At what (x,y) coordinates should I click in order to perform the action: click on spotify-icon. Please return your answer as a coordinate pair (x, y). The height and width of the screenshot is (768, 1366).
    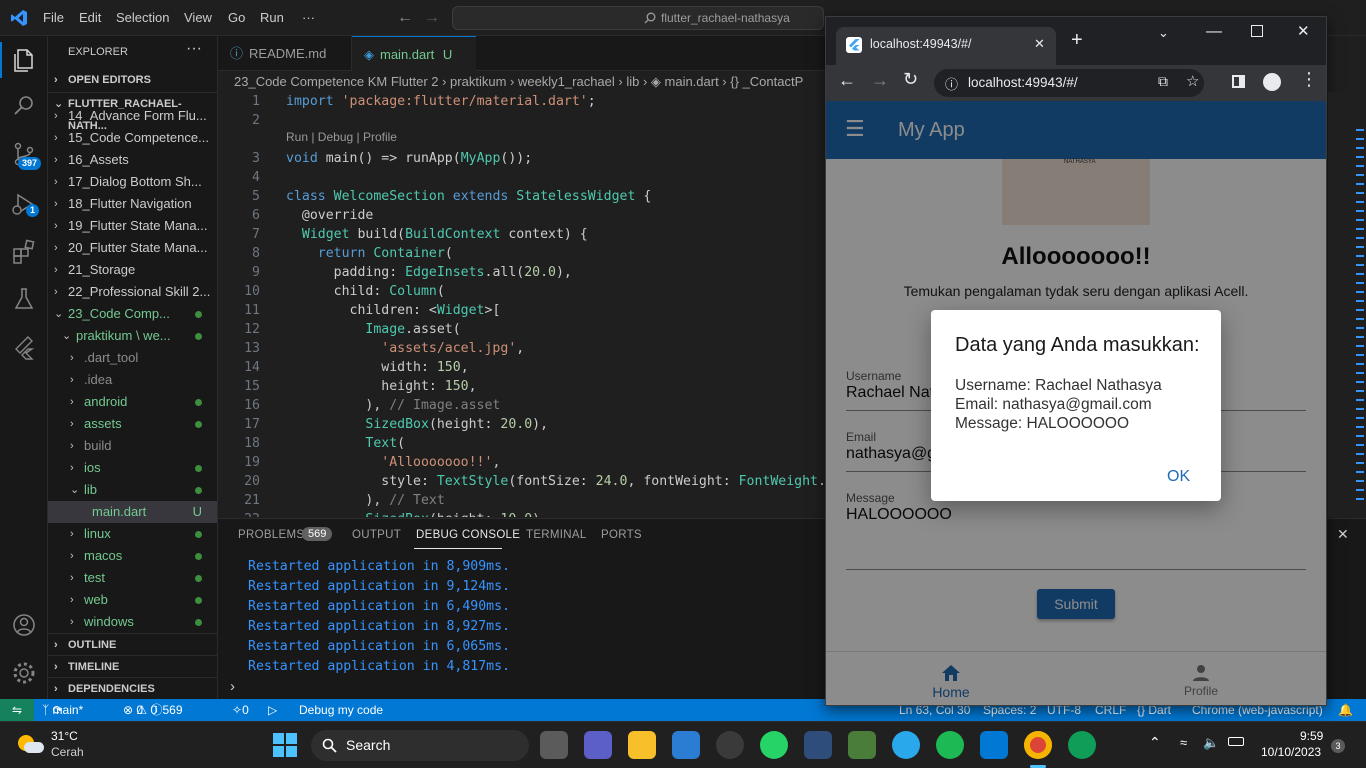
    Looking at the image, I should click on (950, 745).